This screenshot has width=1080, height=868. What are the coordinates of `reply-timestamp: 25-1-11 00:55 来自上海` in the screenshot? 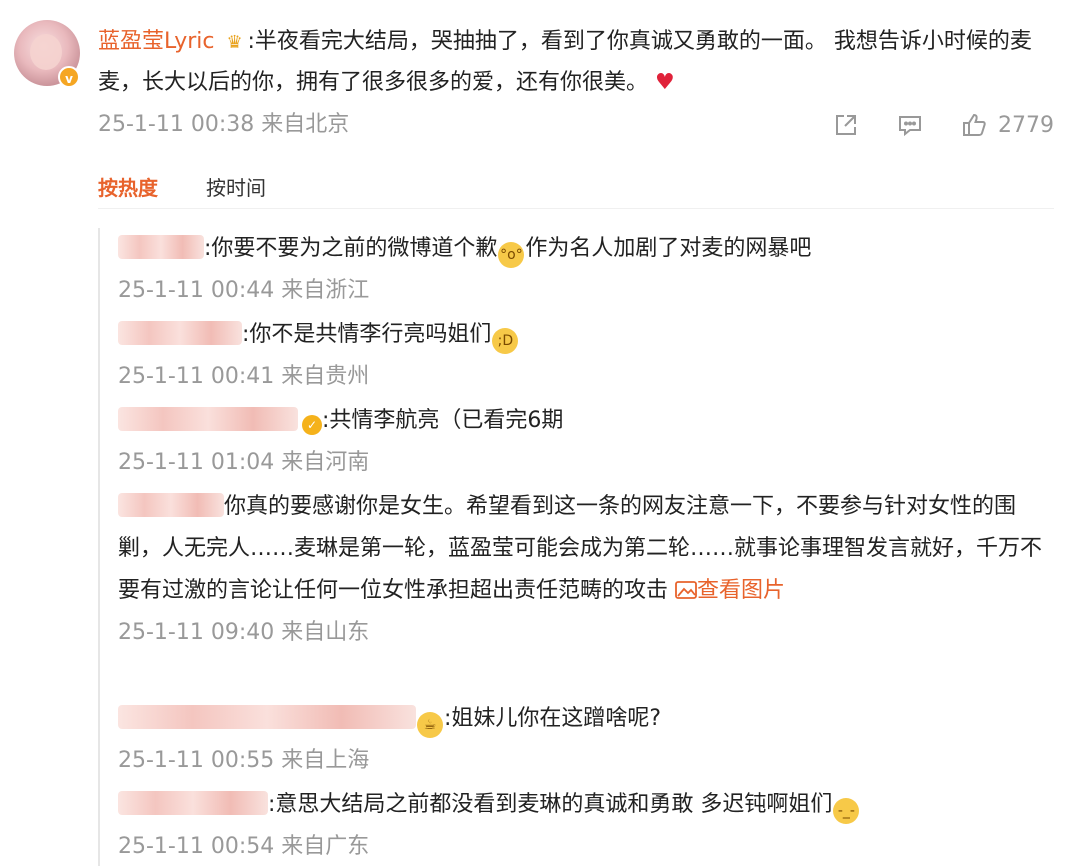 It's located at (244, 760).